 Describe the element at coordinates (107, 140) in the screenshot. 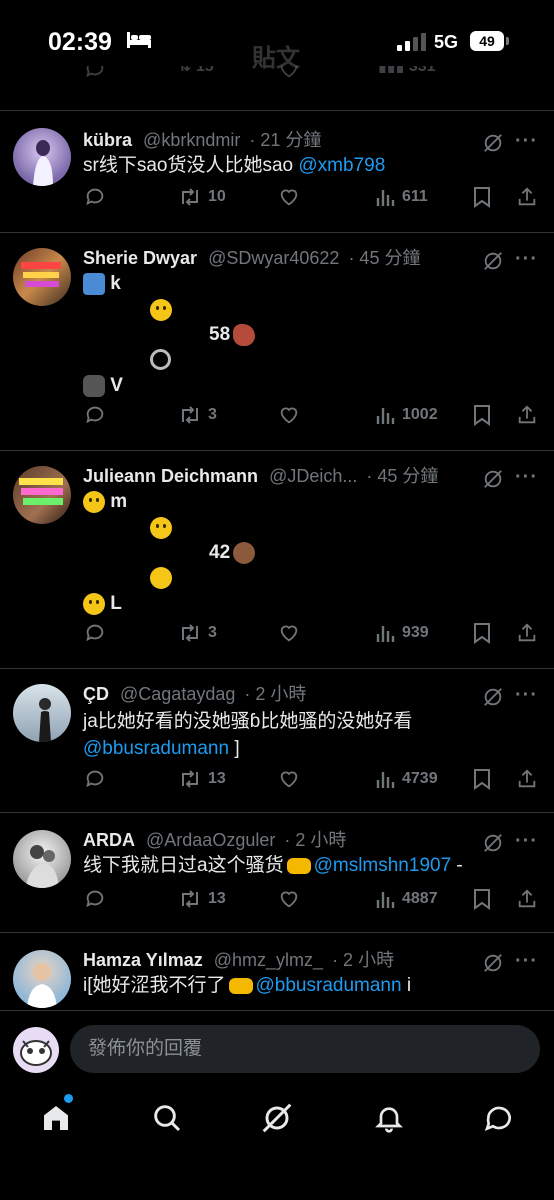

I see `author-name: kübra` at that location.